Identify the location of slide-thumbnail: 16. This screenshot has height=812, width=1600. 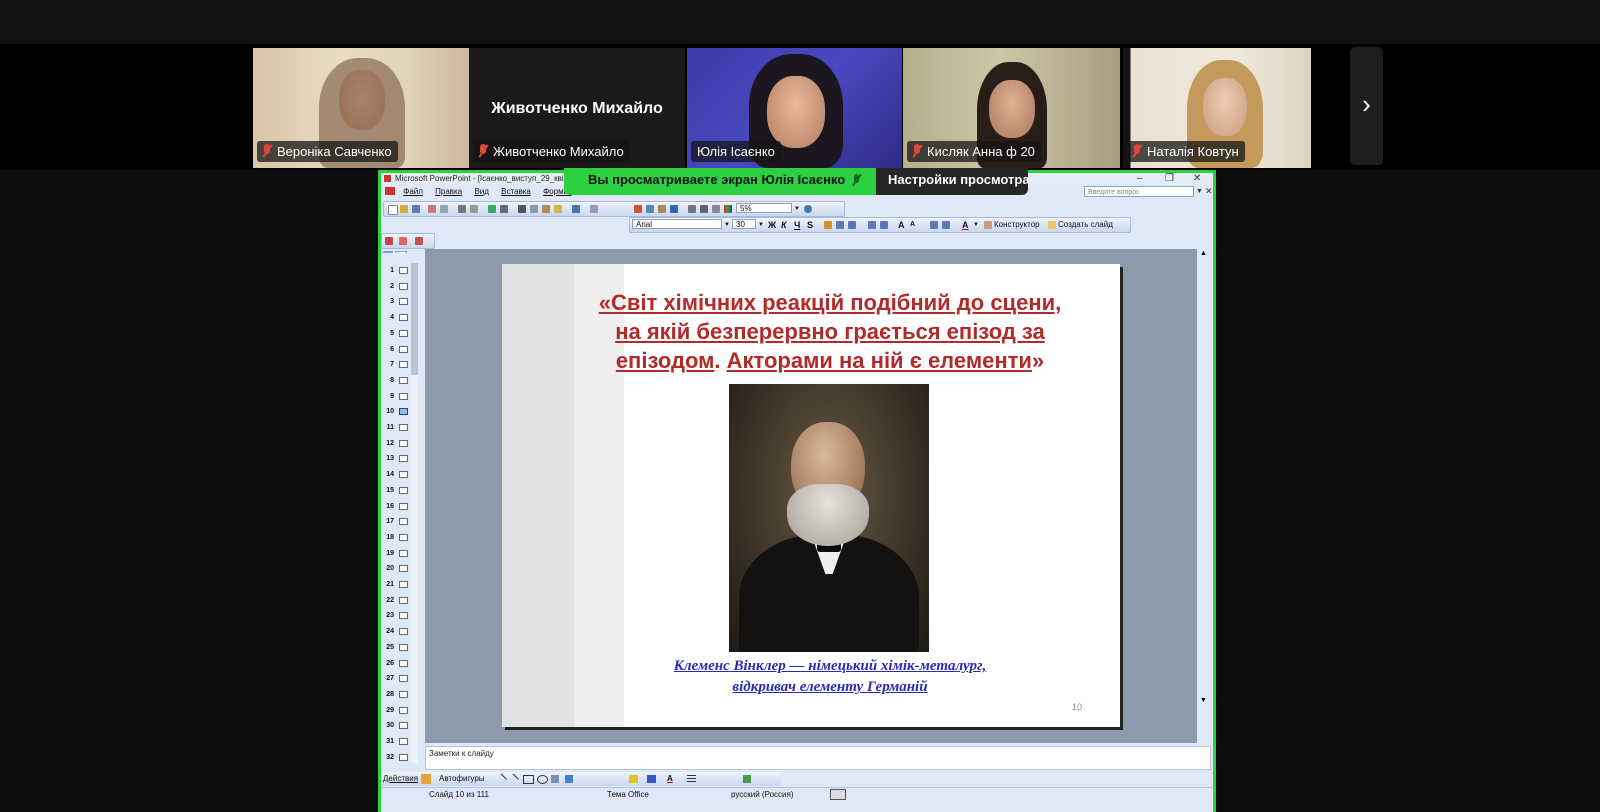
(402, 507).